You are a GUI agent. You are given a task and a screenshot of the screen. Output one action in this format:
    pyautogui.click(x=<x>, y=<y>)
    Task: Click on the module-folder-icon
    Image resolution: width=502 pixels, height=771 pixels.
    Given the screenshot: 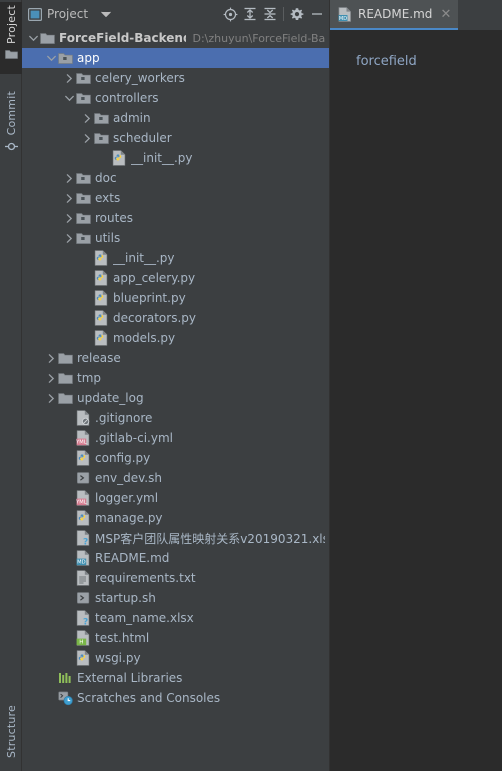 What is the action you would take?
    pyautogui.click(x=65, y=58)
    